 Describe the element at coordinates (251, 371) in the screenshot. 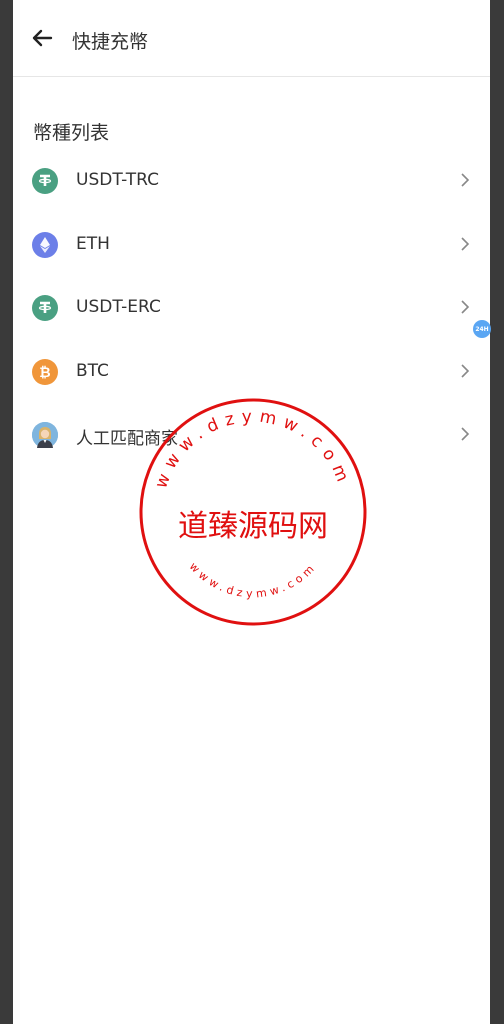

I see `coin-row-btc: ₿ BTC` at that location.